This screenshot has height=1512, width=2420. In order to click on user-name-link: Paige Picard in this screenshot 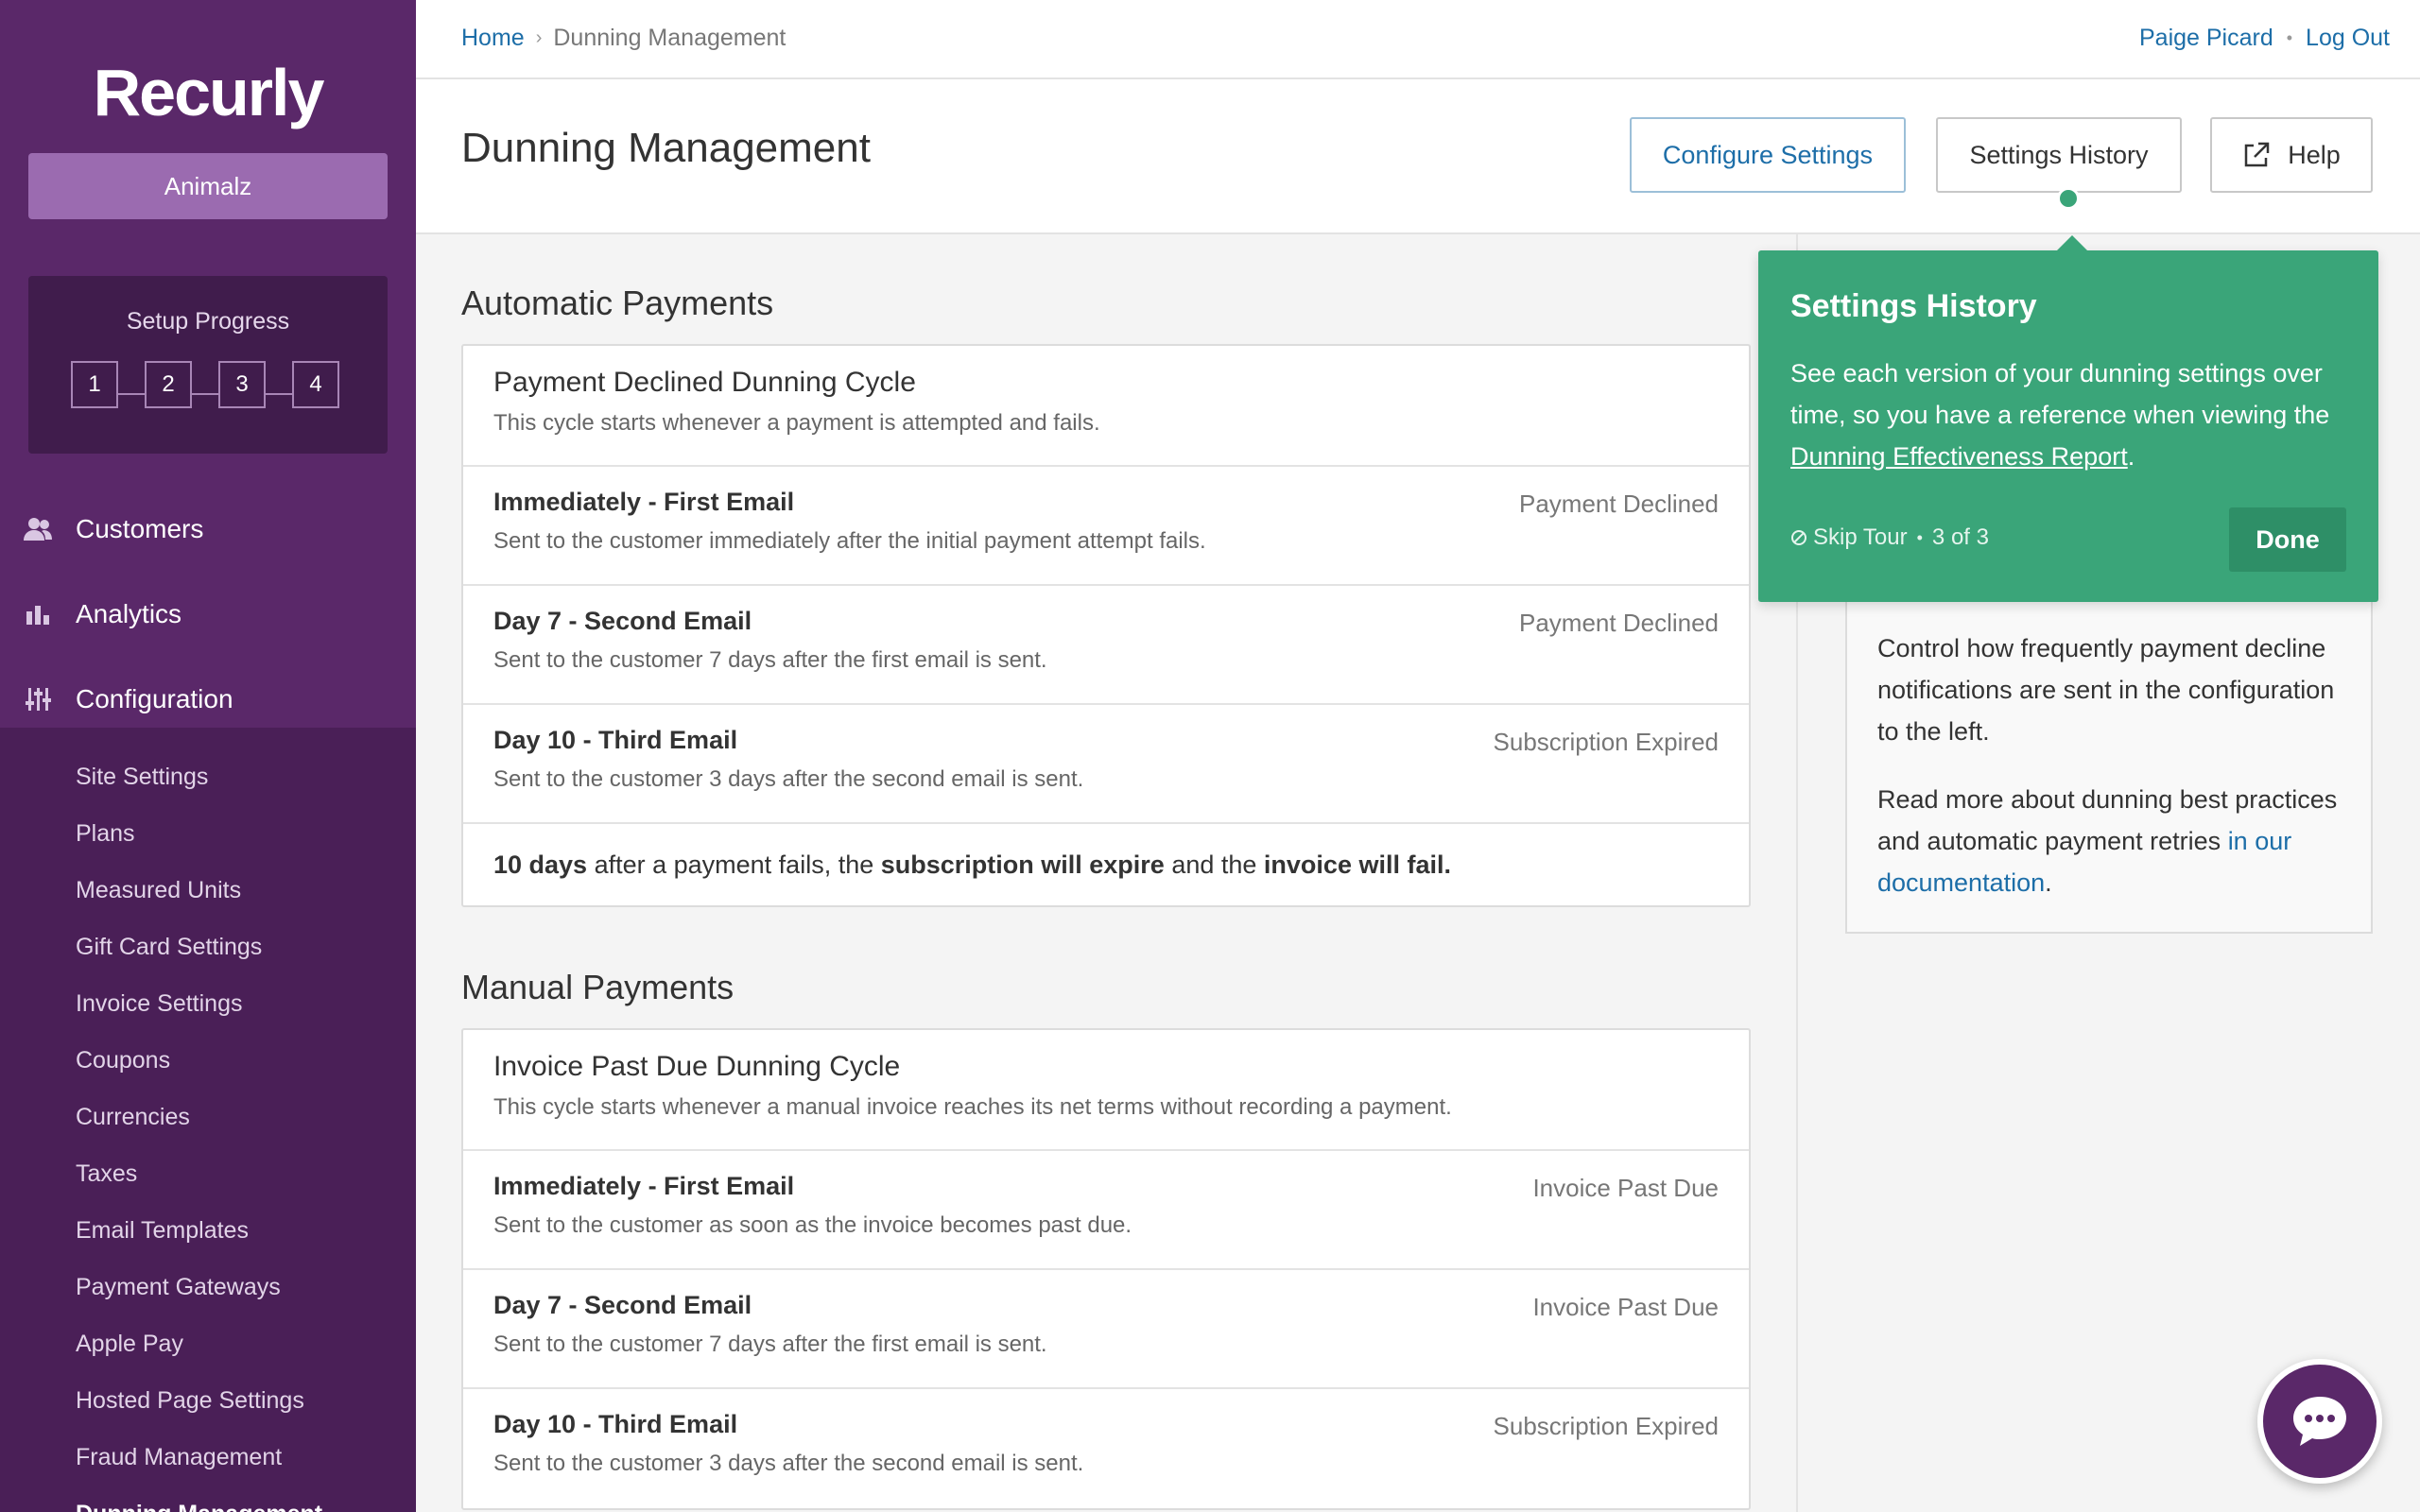, I will do `click(2206, 38)`.